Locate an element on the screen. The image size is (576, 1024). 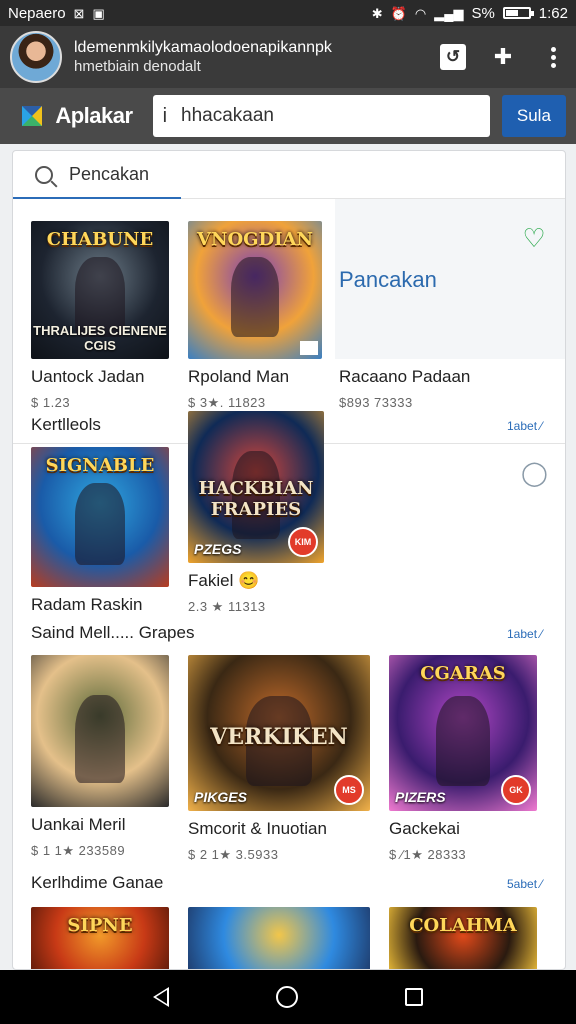
heart-icon: ♡ is located at coordinates (534, 238).